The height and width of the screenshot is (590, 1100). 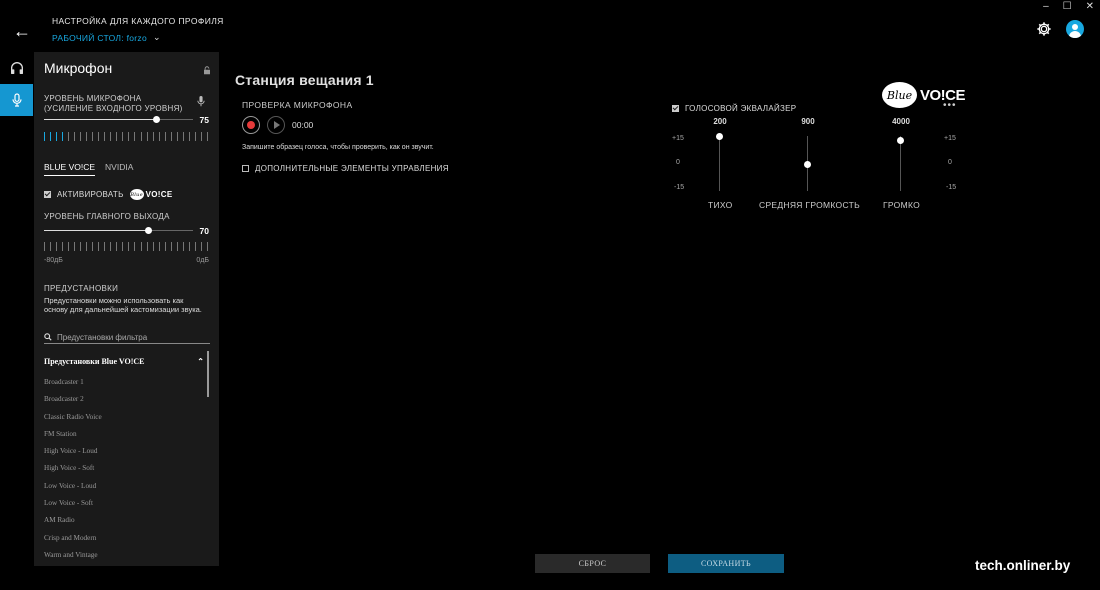 I want to click on preset-item: Low Voice - Loud, so click(x=124, y=486).